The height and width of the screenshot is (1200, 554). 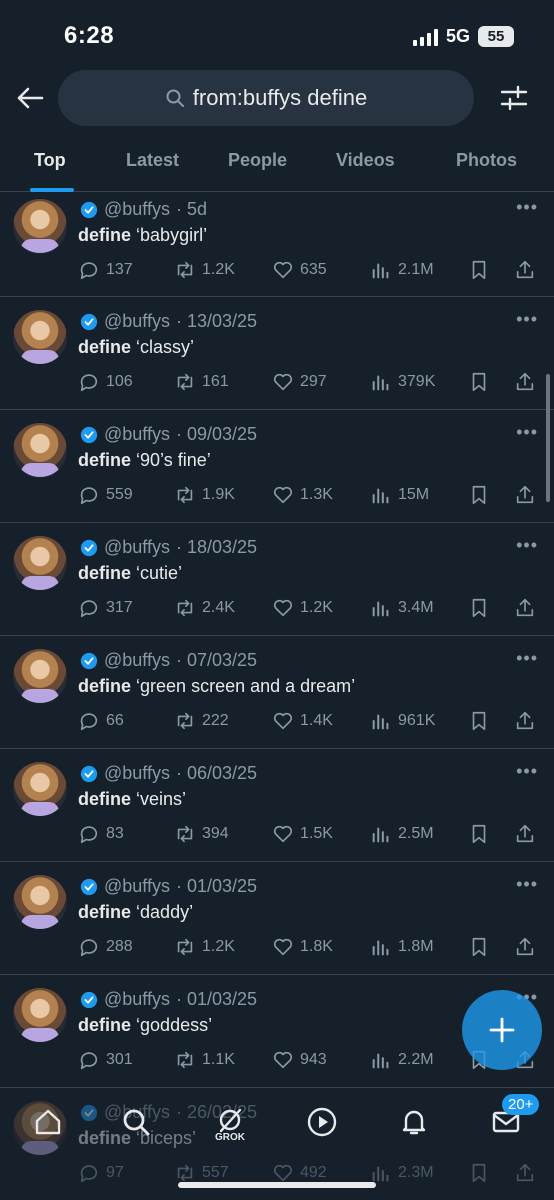 I want to click on verified-badge-icon, so click(x=89, y=660).